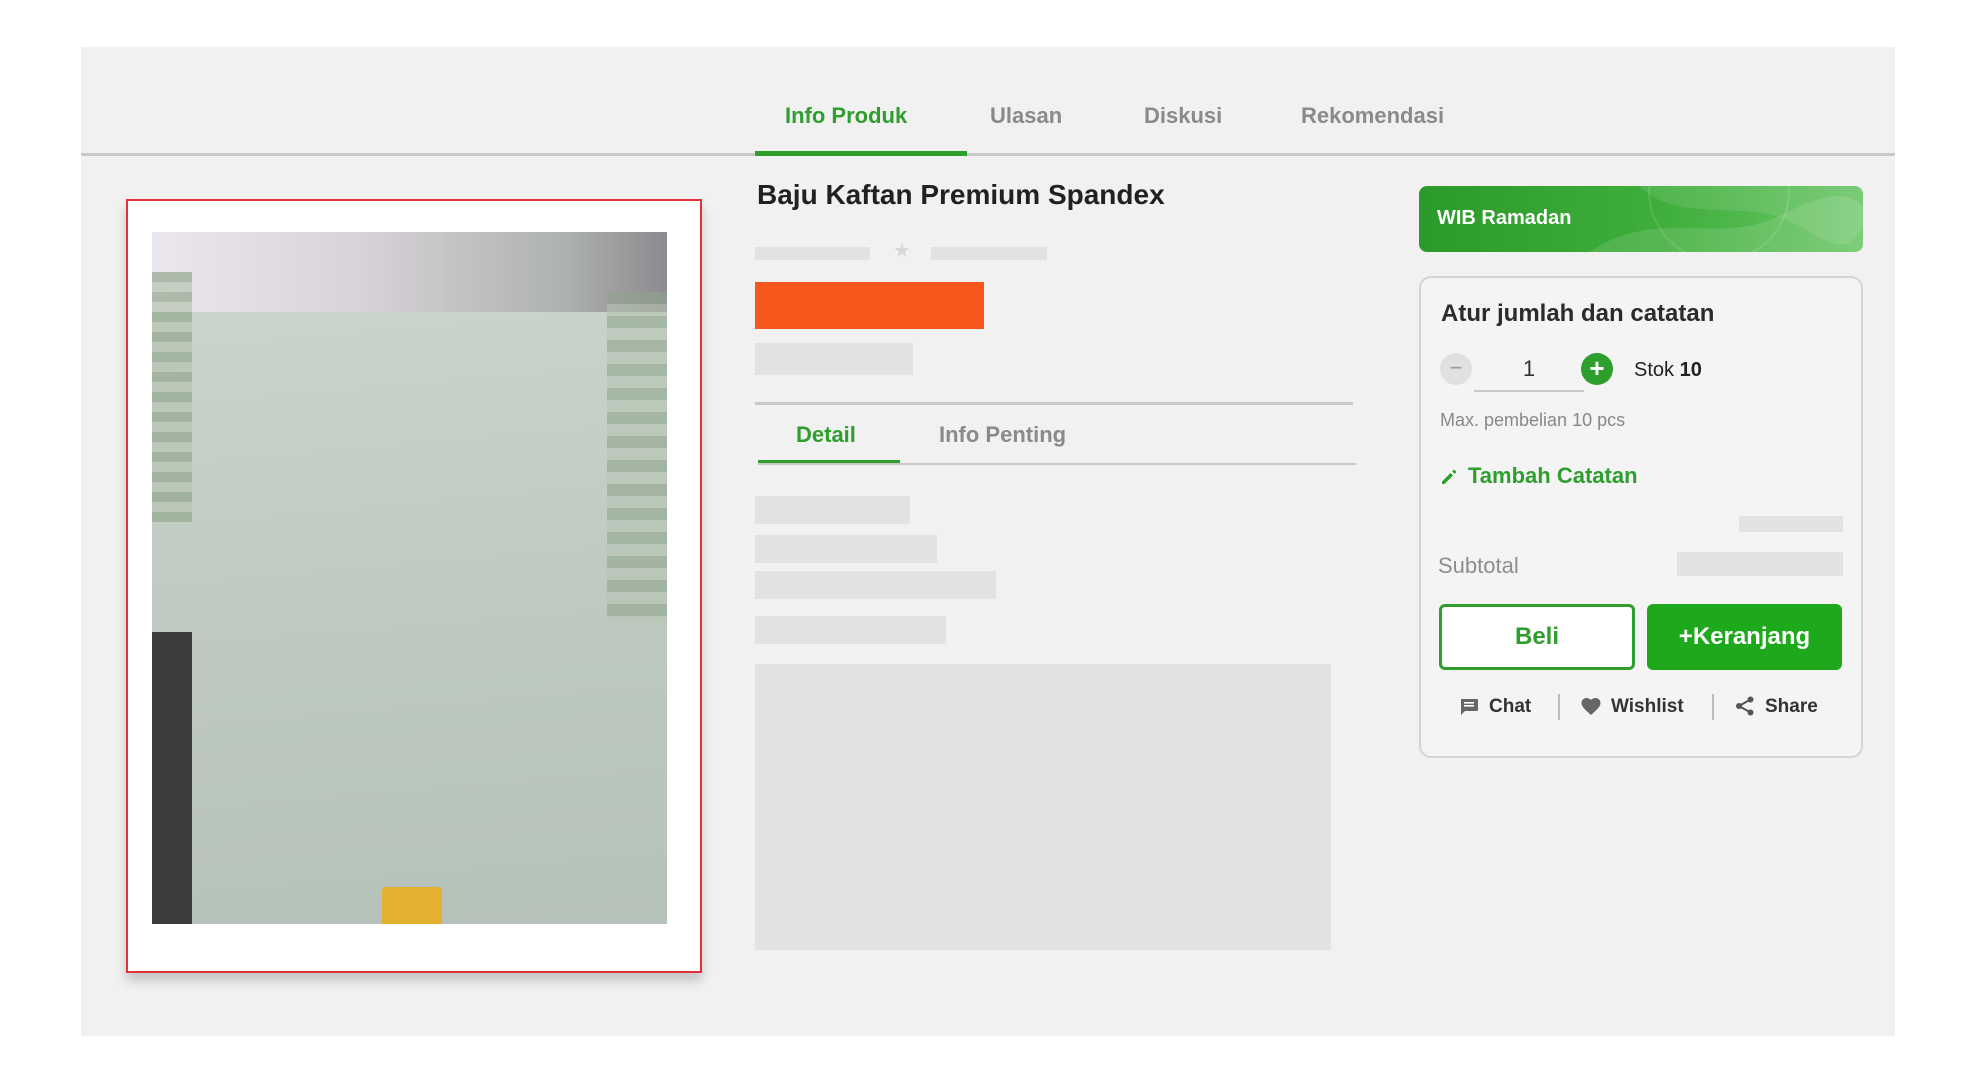 The height and width of the screenshot is (1080, 1980). What do you see at coordinates (1043, 807) in the screenshot?
I see `description-placeholder` at bounding box center [1043, 807].